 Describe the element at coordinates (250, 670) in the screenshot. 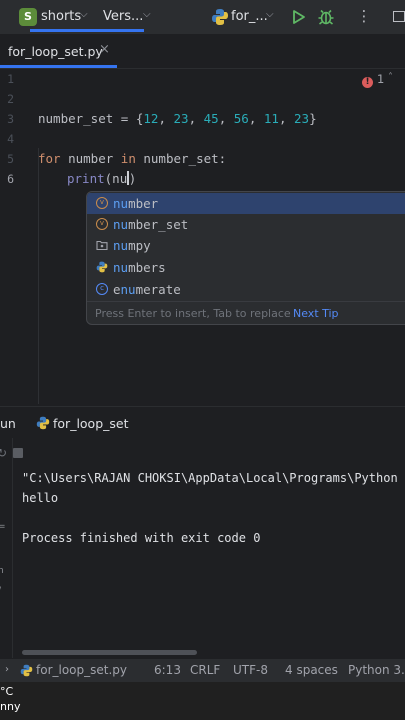

I see `file-encoding: UTF-8` at that location.